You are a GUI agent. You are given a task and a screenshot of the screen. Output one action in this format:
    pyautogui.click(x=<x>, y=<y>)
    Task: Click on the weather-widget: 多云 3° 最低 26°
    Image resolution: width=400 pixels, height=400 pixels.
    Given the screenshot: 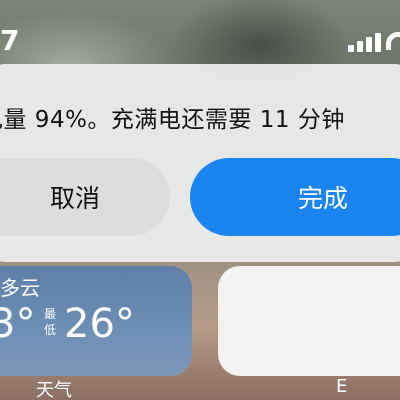 What is the action you would take?
    pyautogui.click(x=96, y=321)
    